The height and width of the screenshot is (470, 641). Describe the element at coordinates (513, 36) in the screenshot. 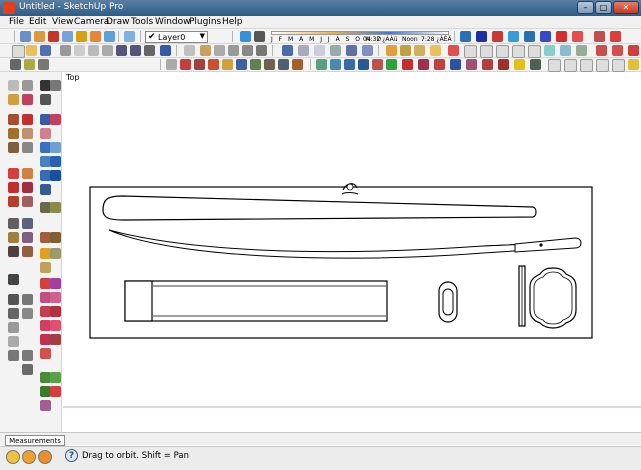

I see `walk-icon` at that location.